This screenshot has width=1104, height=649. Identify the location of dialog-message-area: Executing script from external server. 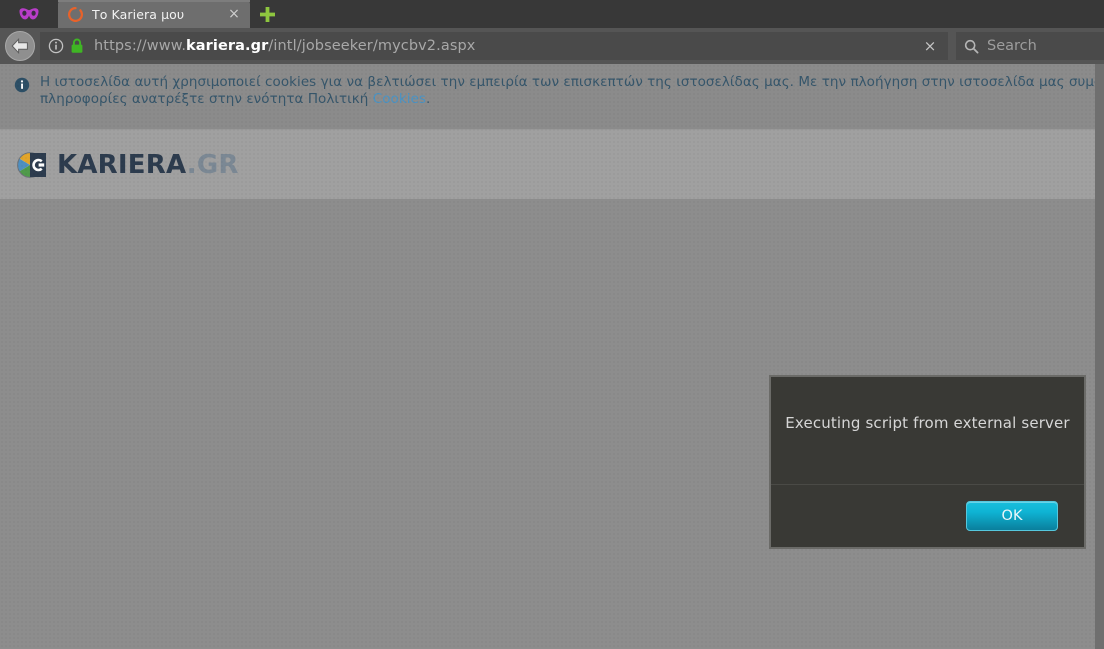
(927, 431).